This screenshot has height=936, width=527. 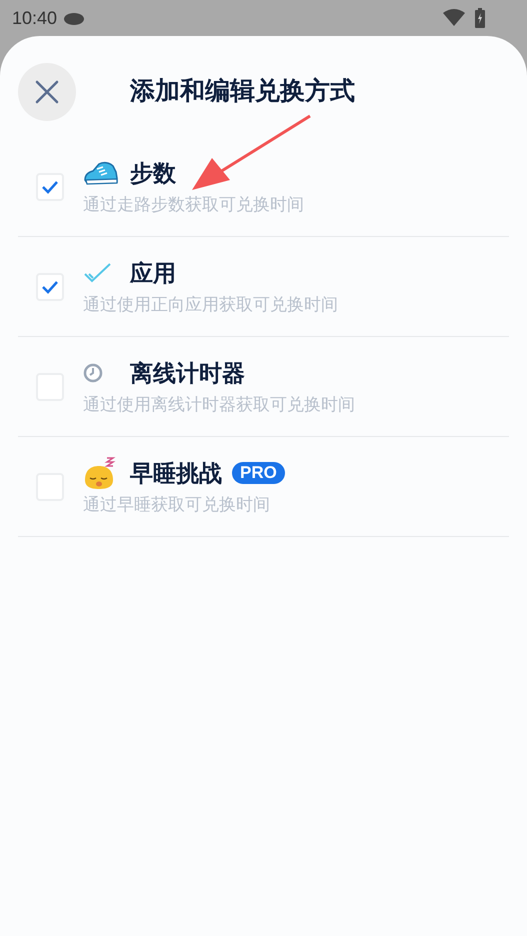 What do you see at coordinates (219, 405) in the screenshot?
I see `method-description: 通过使用离线计时器获取可兑换时间` at bounding box center [219, 405].